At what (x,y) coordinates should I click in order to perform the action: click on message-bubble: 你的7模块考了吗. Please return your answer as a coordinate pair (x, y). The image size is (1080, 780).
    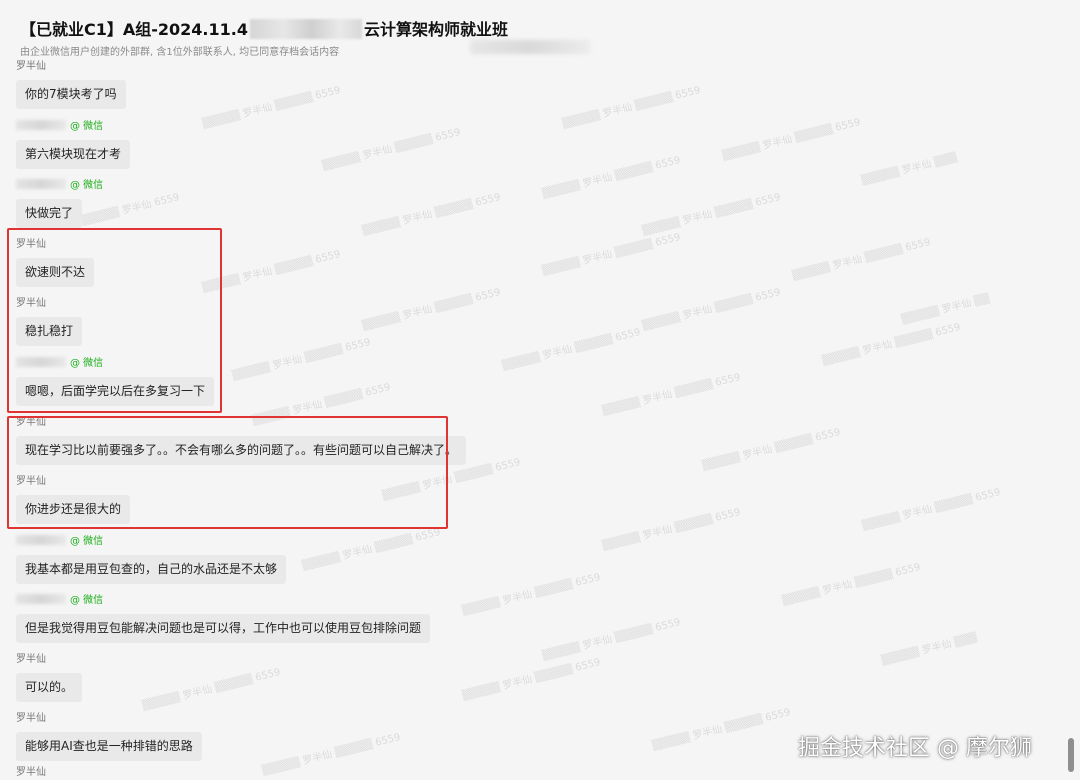
    Looking at the image, I should click on (71, 94).